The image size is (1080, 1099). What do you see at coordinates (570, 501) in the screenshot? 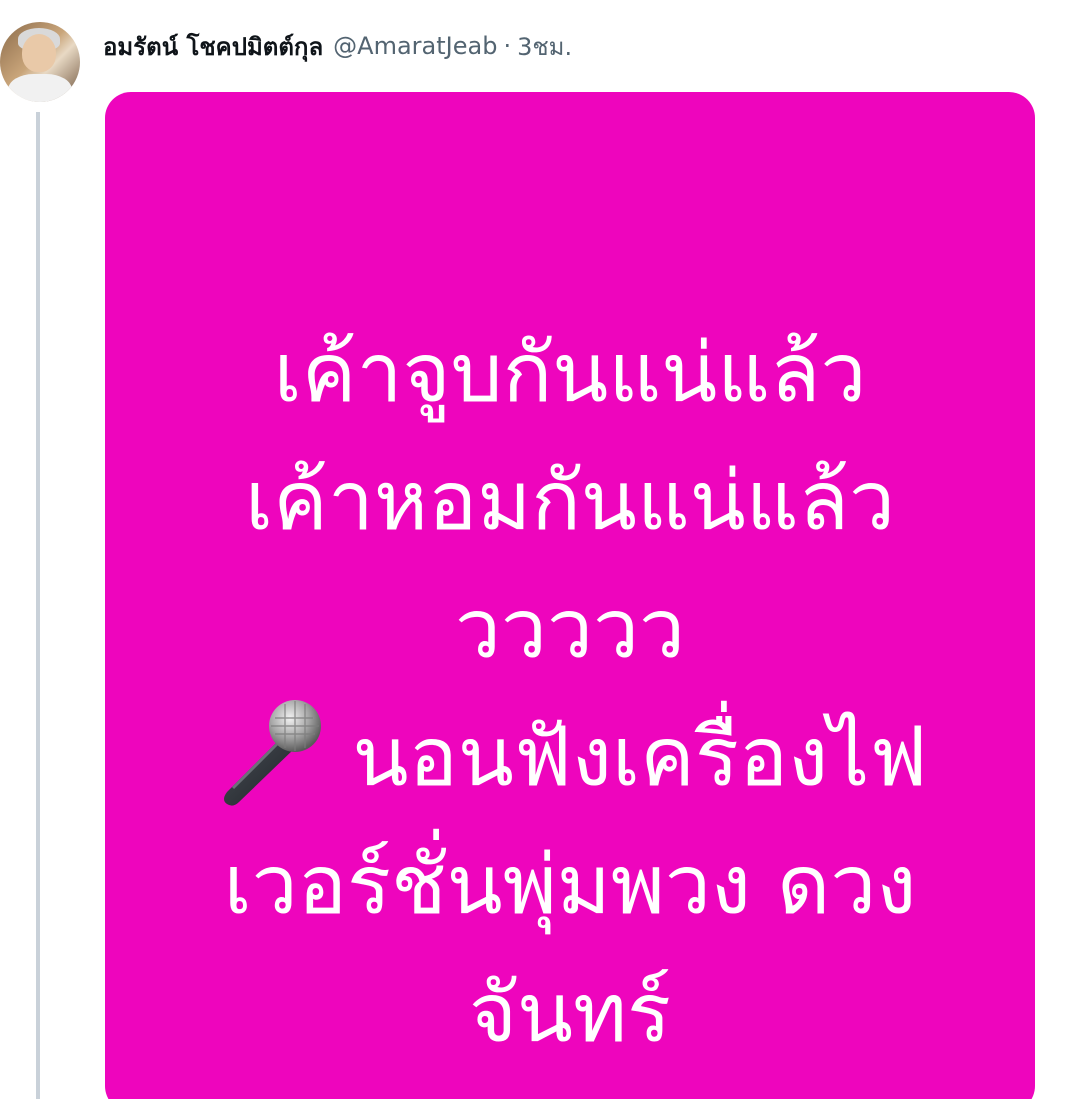
I see `image-text-line-2: เค้าหอมกันแน่แล้ว` at bounding box center [570, 501].